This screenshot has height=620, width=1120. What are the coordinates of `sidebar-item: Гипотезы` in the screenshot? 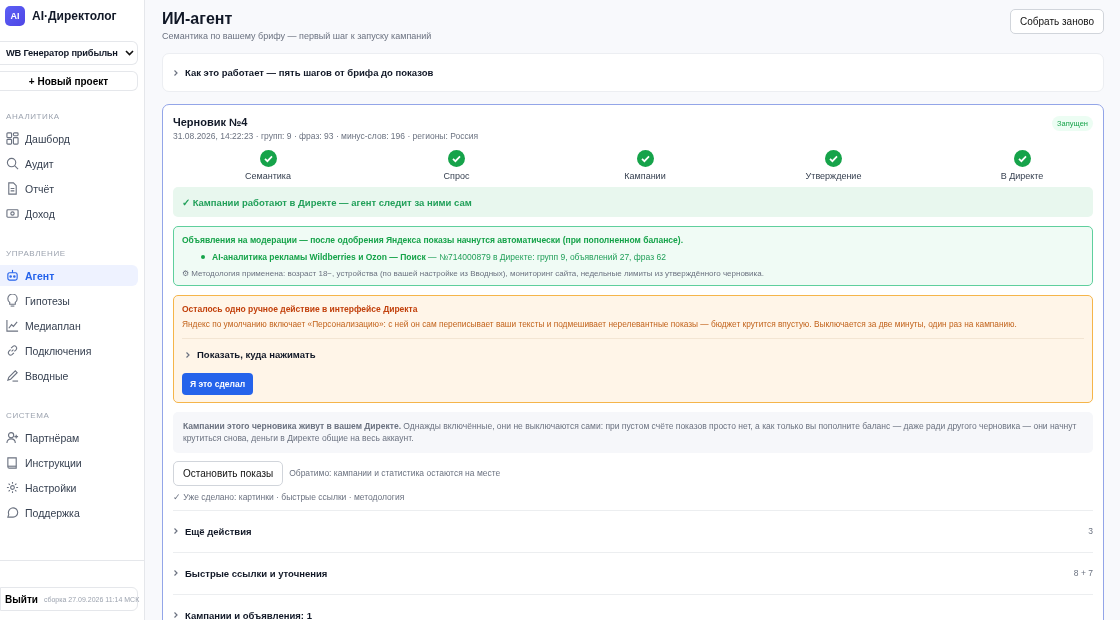 It's located at (69, 300).